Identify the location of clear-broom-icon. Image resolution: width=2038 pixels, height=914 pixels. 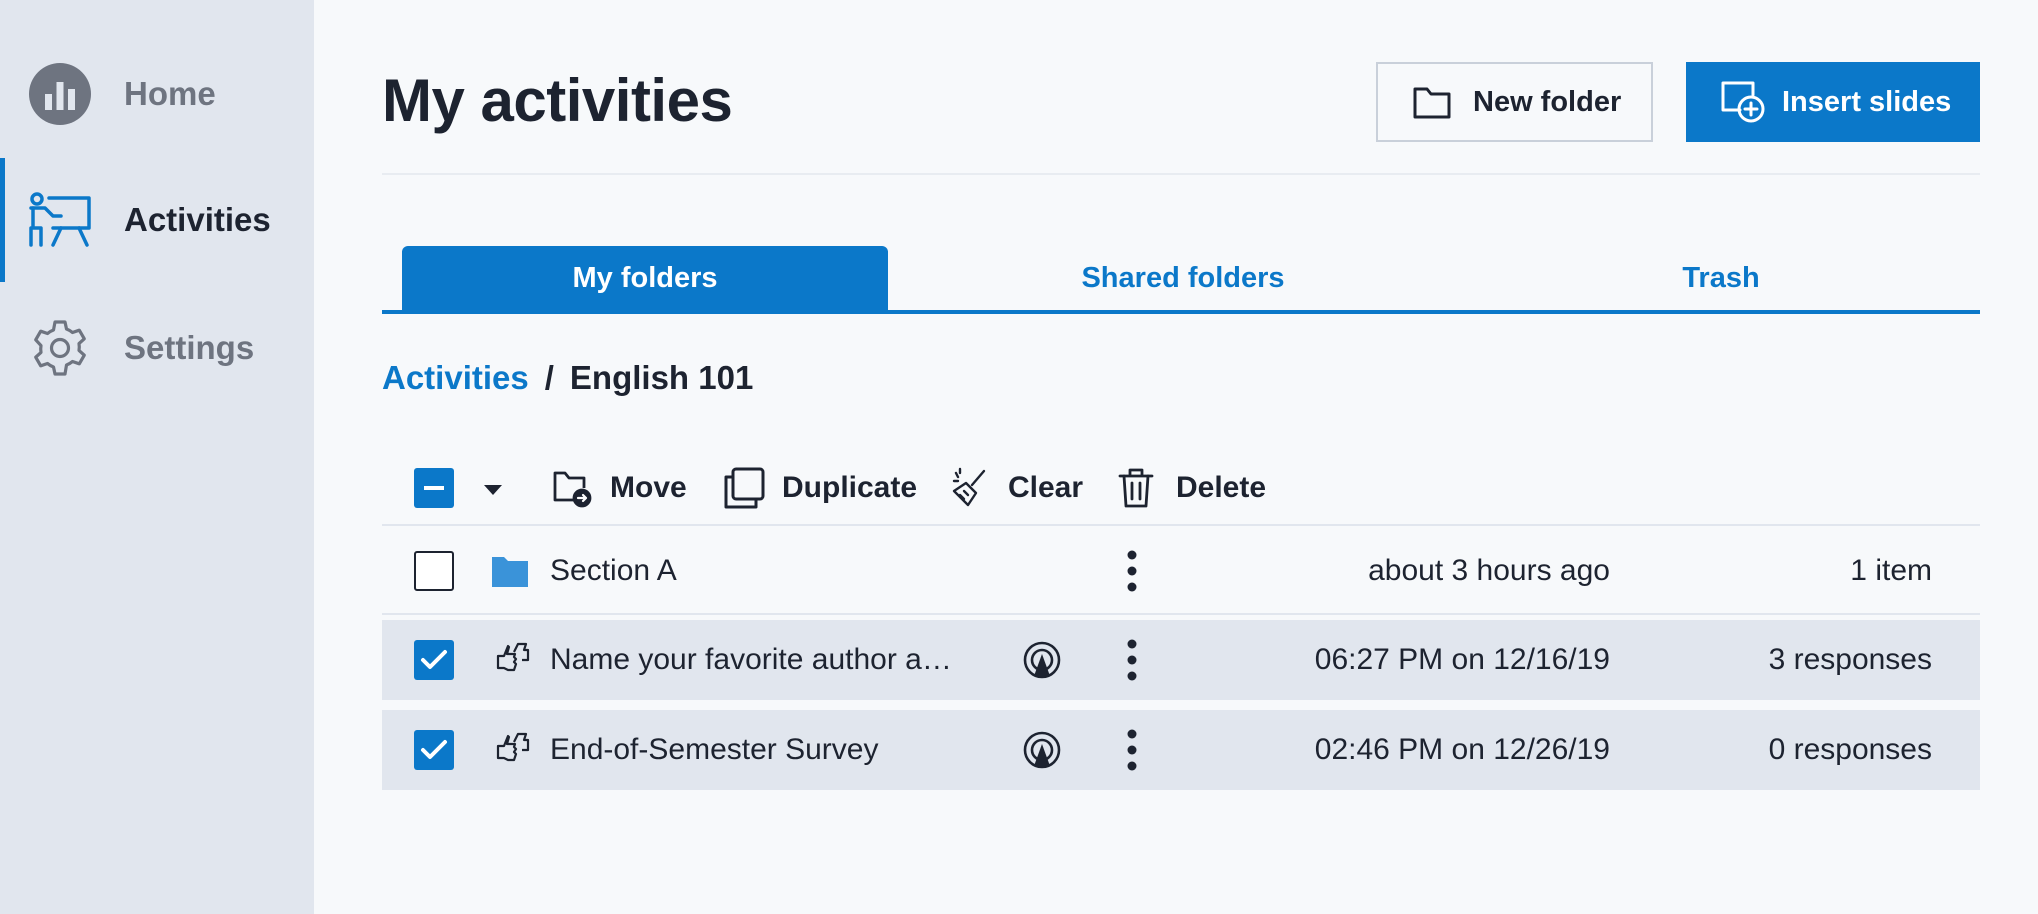
(971, 488).